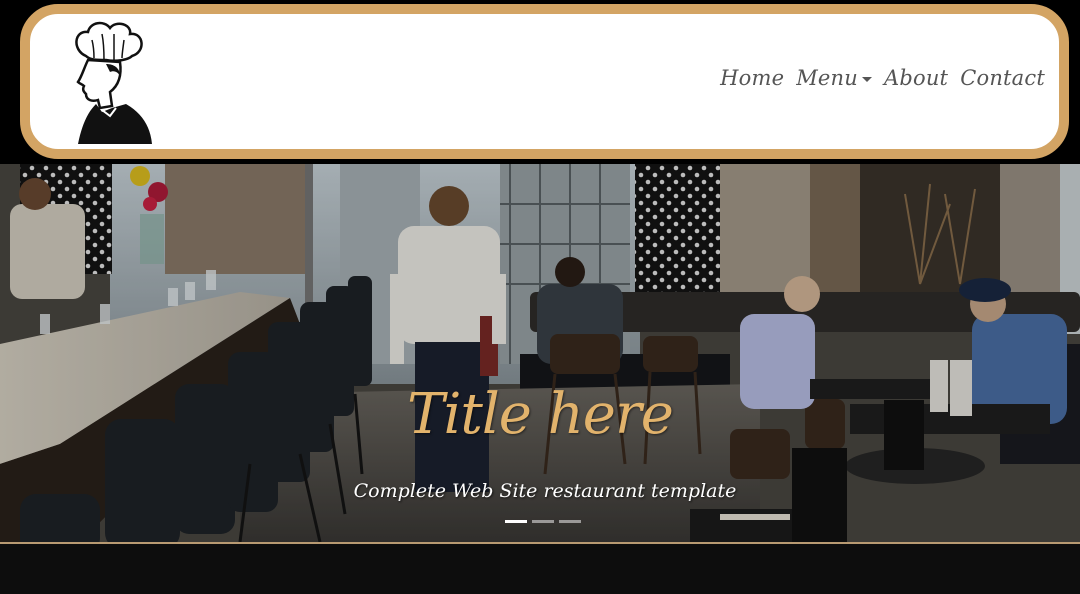 Image resolution: width=1080 pixels, height=594 pixels. I want to click on carousel-indicators, so click(543, 521).